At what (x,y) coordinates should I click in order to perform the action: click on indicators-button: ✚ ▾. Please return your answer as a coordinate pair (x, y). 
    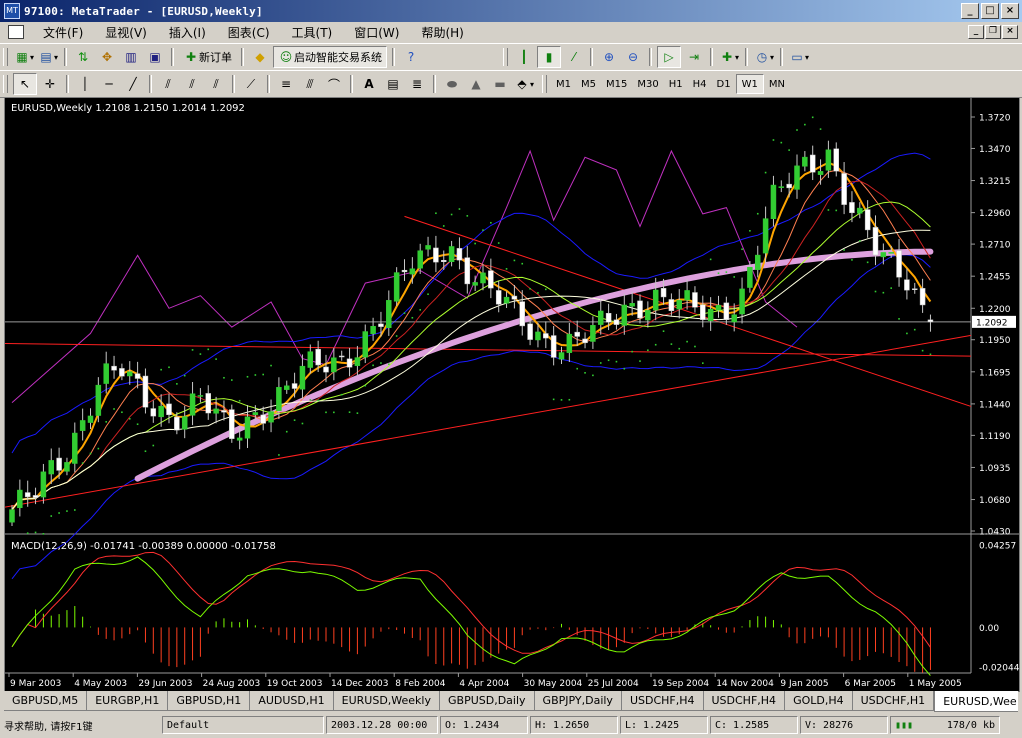
    Looking at the image, I should click on (729, 57).